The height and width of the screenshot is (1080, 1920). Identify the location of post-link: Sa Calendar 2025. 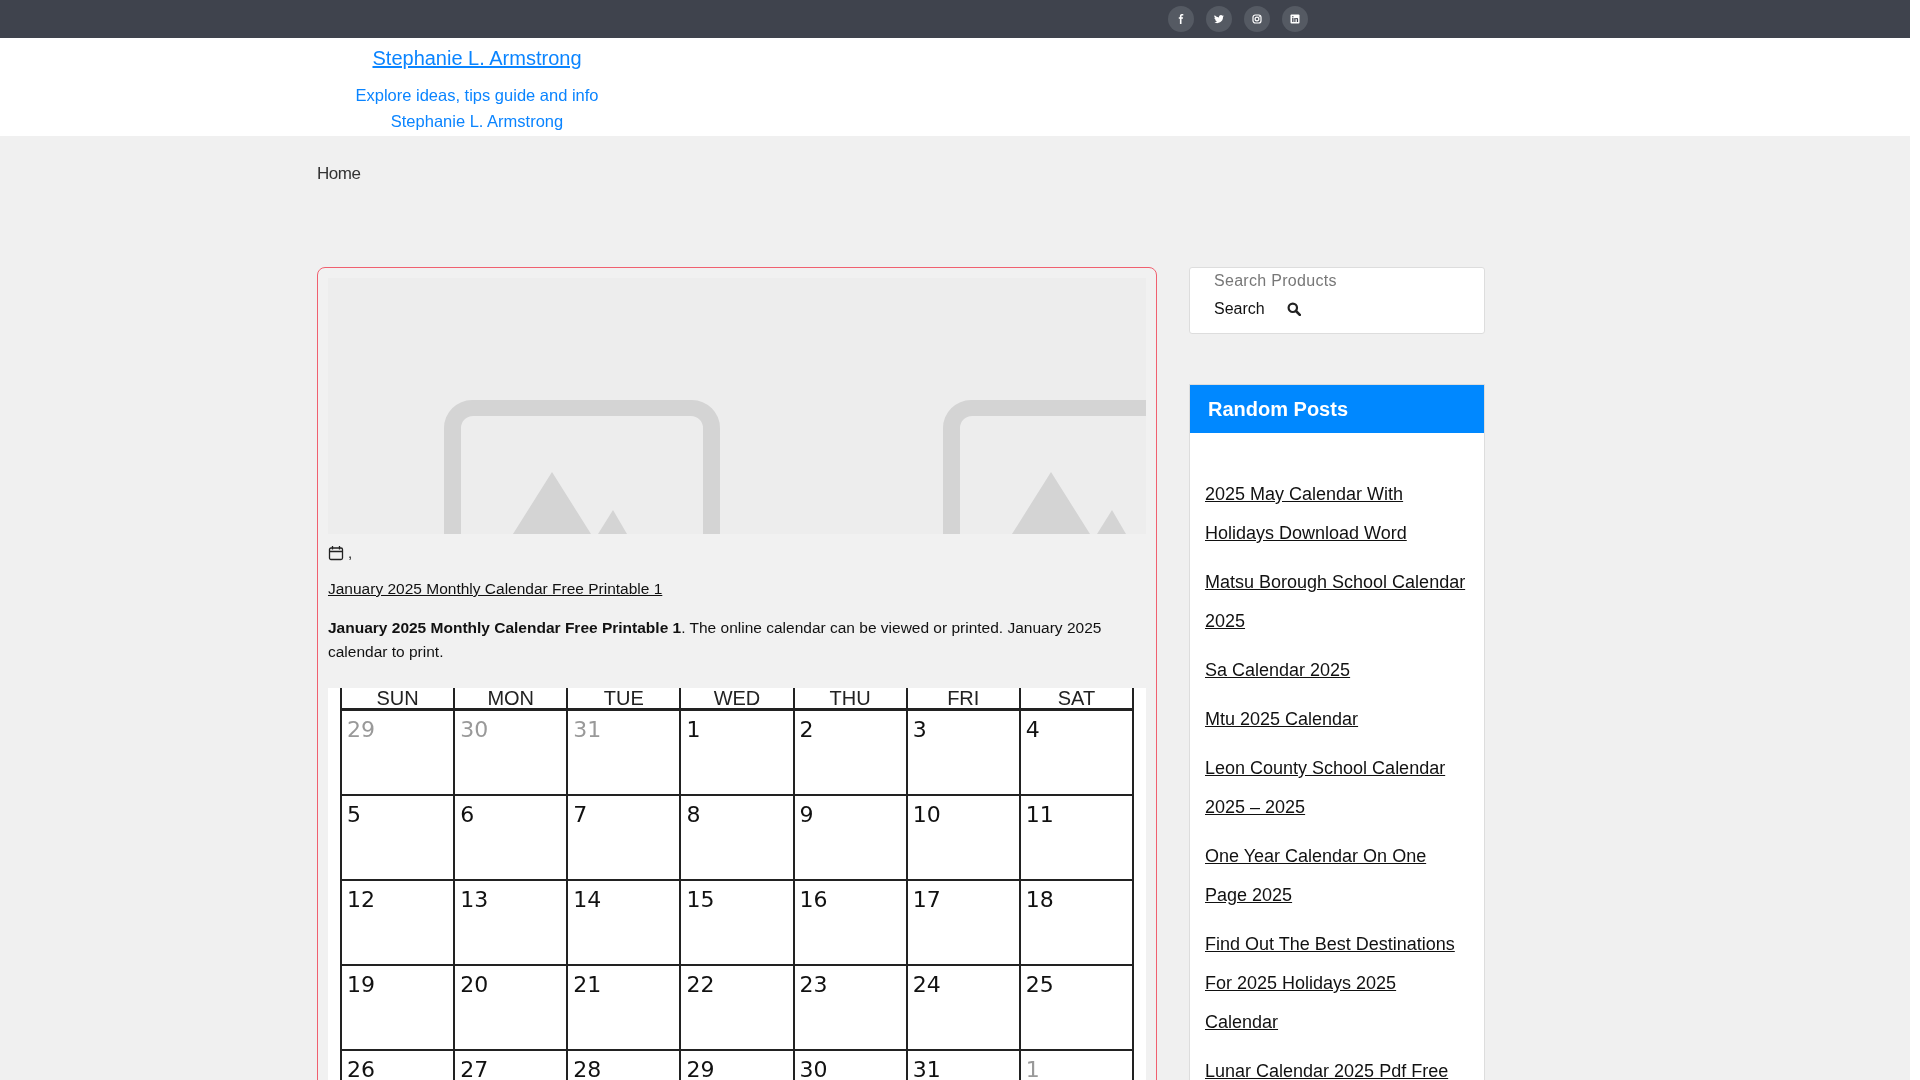
(1337, 670).